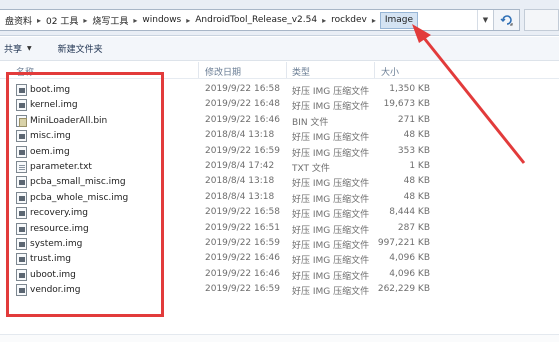 Image resolution: width=559 pixels, height=342 pixels. Describe the element at coordinates (409, 212) in the screenshot. I see `file-size: 8,444 KB` at that location.